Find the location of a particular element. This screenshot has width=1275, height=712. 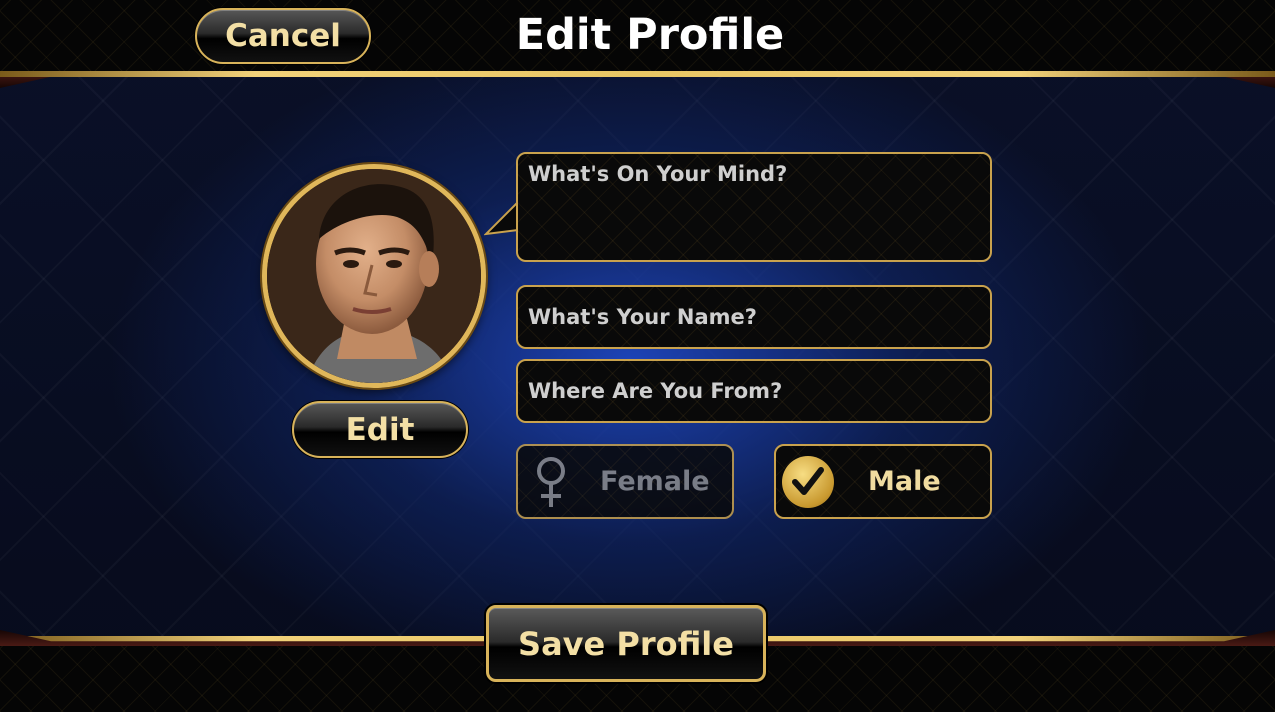

checkmark-icon is located at coordinates (808, 481).